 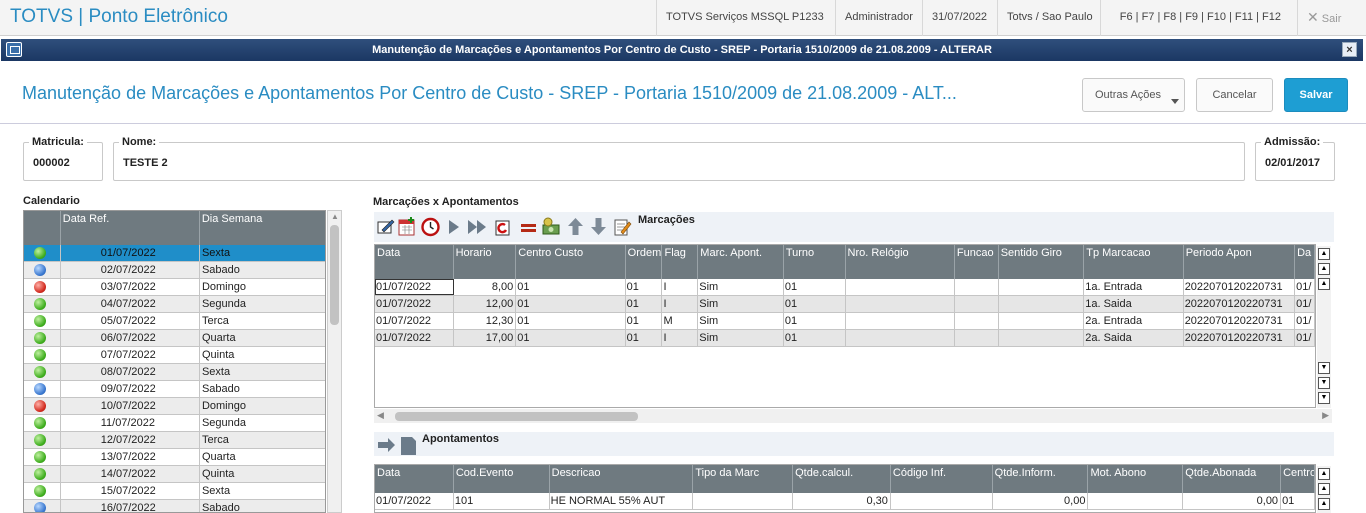 What do you see at coordinates (1349, 49) in the screenshot?
I see `window-close-button: ×` at bounding box center [1349, 49].